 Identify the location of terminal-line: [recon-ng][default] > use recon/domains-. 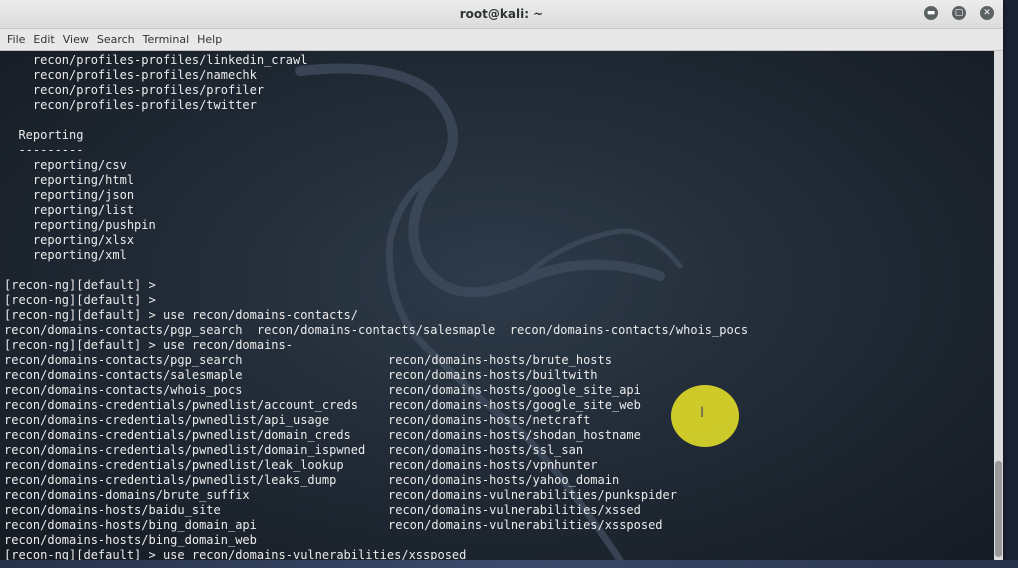
(148, 345).